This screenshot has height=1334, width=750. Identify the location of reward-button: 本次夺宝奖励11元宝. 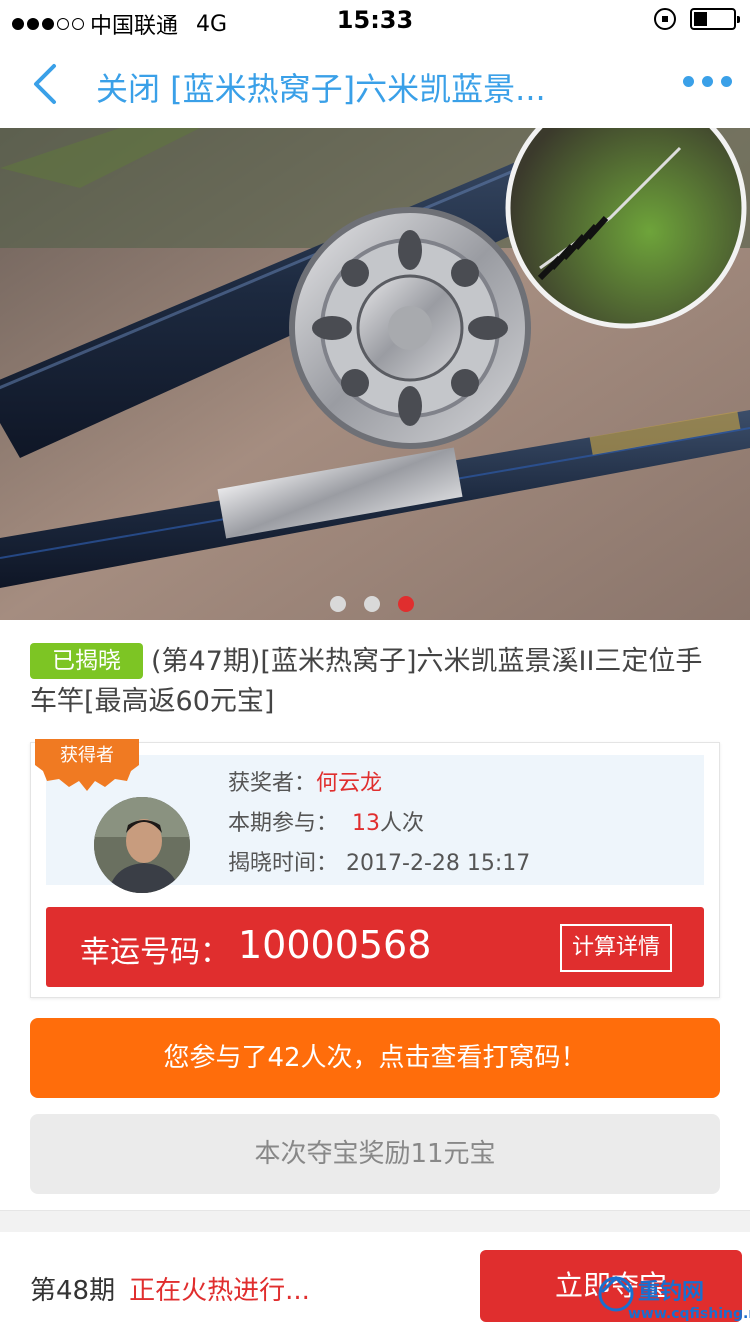
(375, 1154).